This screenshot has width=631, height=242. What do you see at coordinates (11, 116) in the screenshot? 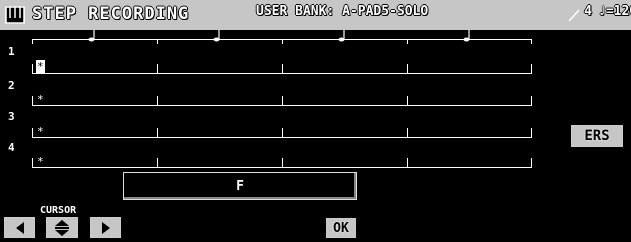
I see `track-number: 3` at bounding box center [11, 116].